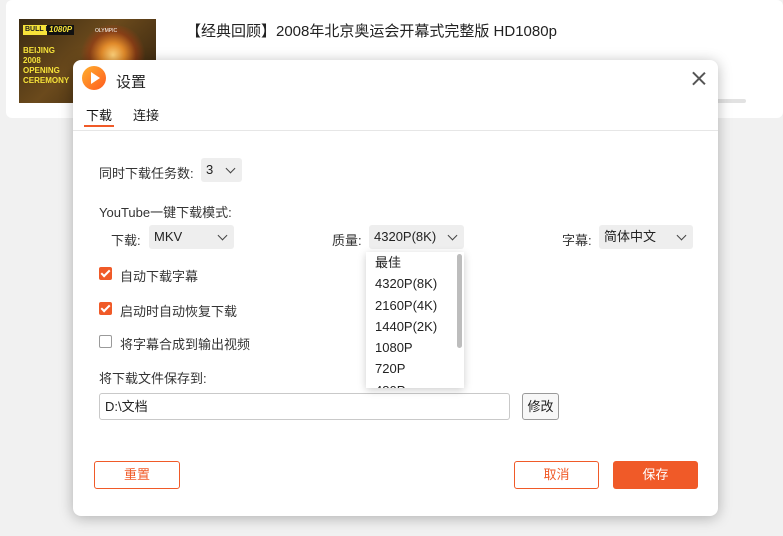 The width and height of the screenshot is (783, 536). I want to click on auto-resume-checkbox, so click(105, 308).